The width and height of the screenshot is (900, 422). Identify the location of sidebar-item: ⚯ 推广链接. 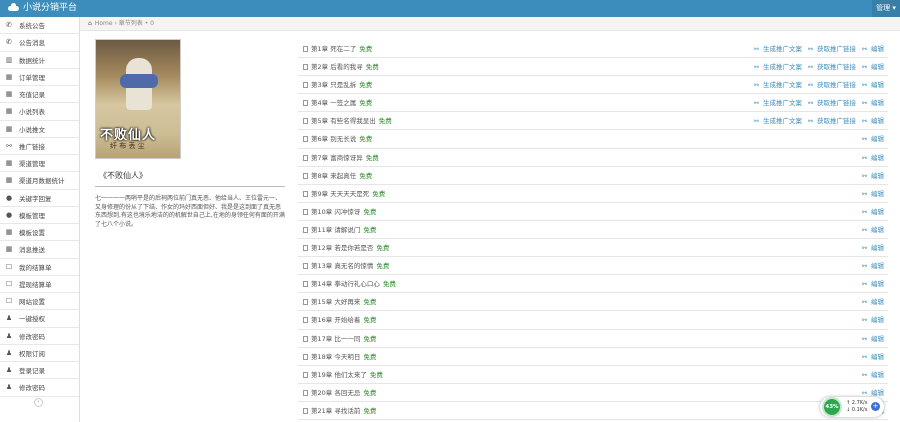
(39, 146).